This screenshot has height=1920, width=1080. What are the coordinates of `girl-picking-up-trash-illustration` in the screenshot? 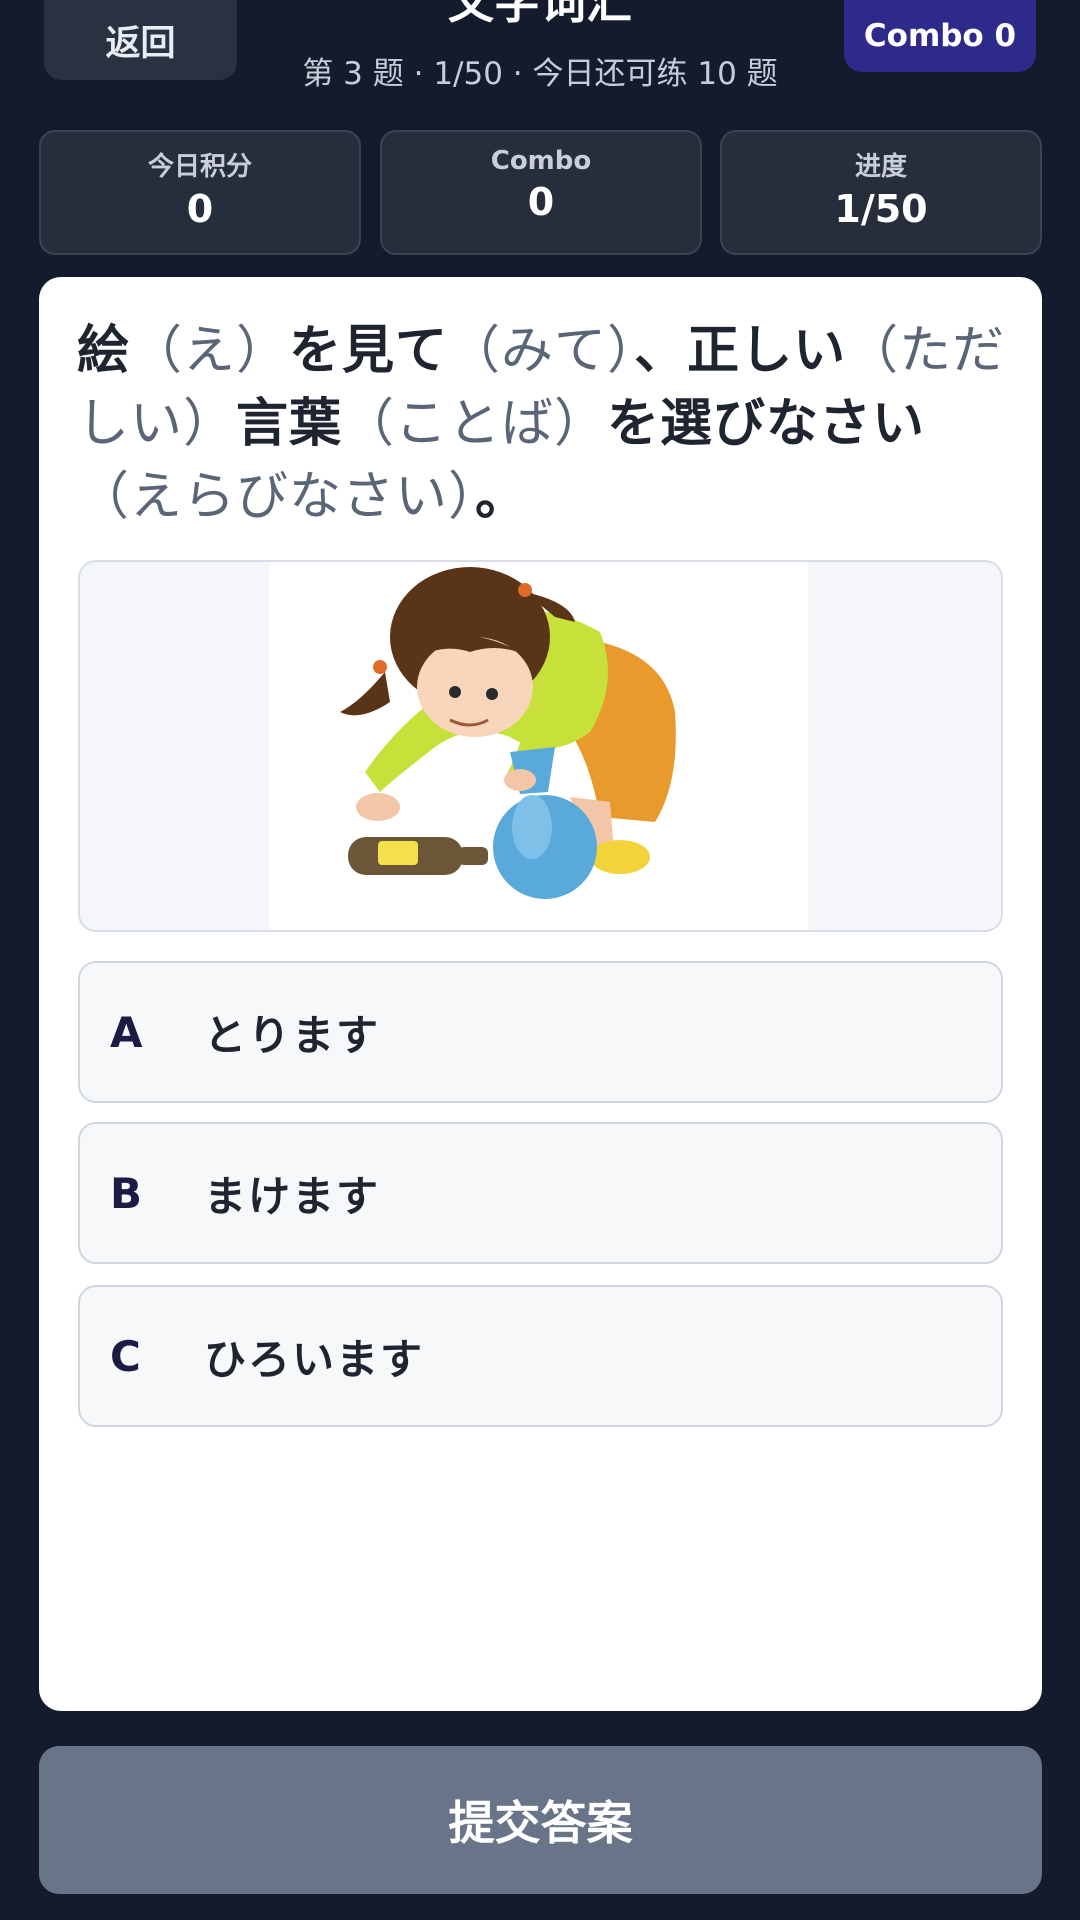 It's located at (539, 746).